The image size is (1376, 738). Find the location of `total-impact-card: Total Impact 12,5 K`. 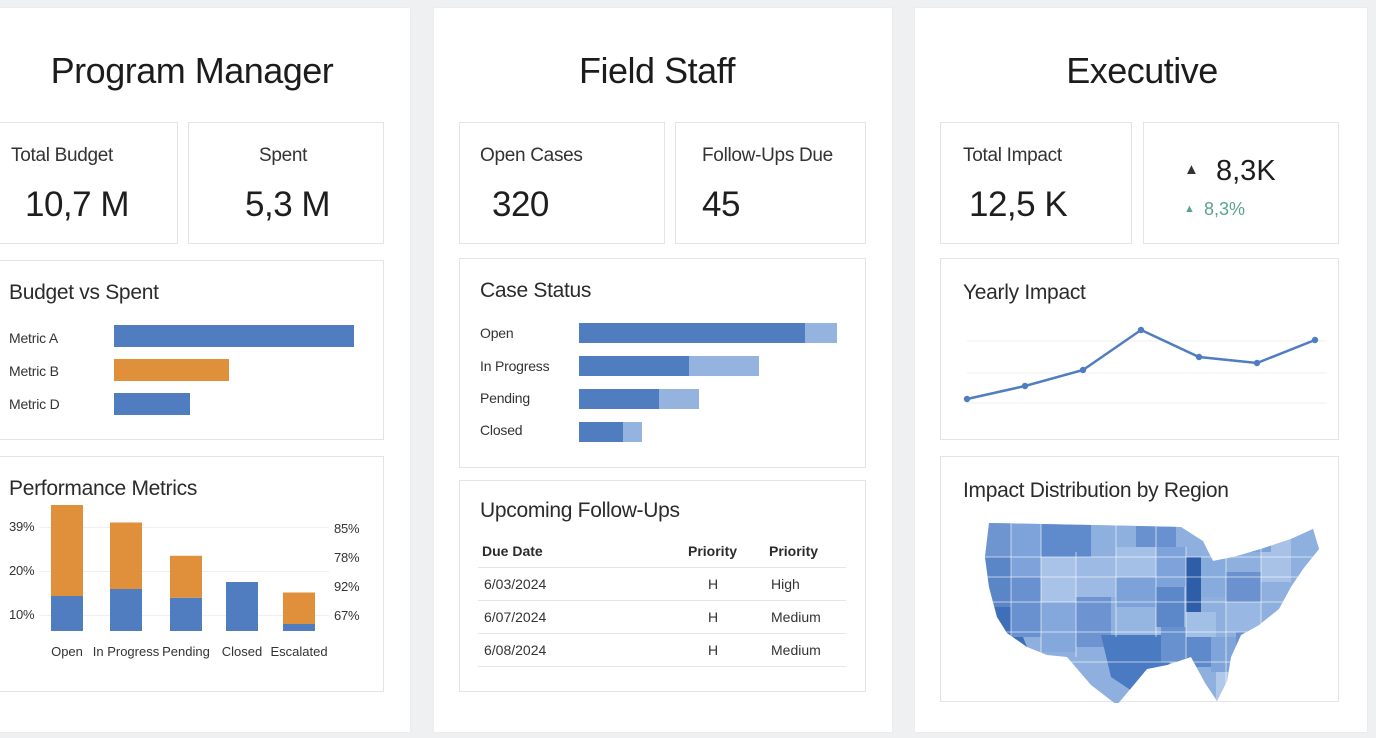

total-impact-card: Total Impact 12,5 K is located at coordinates (1036, 183).